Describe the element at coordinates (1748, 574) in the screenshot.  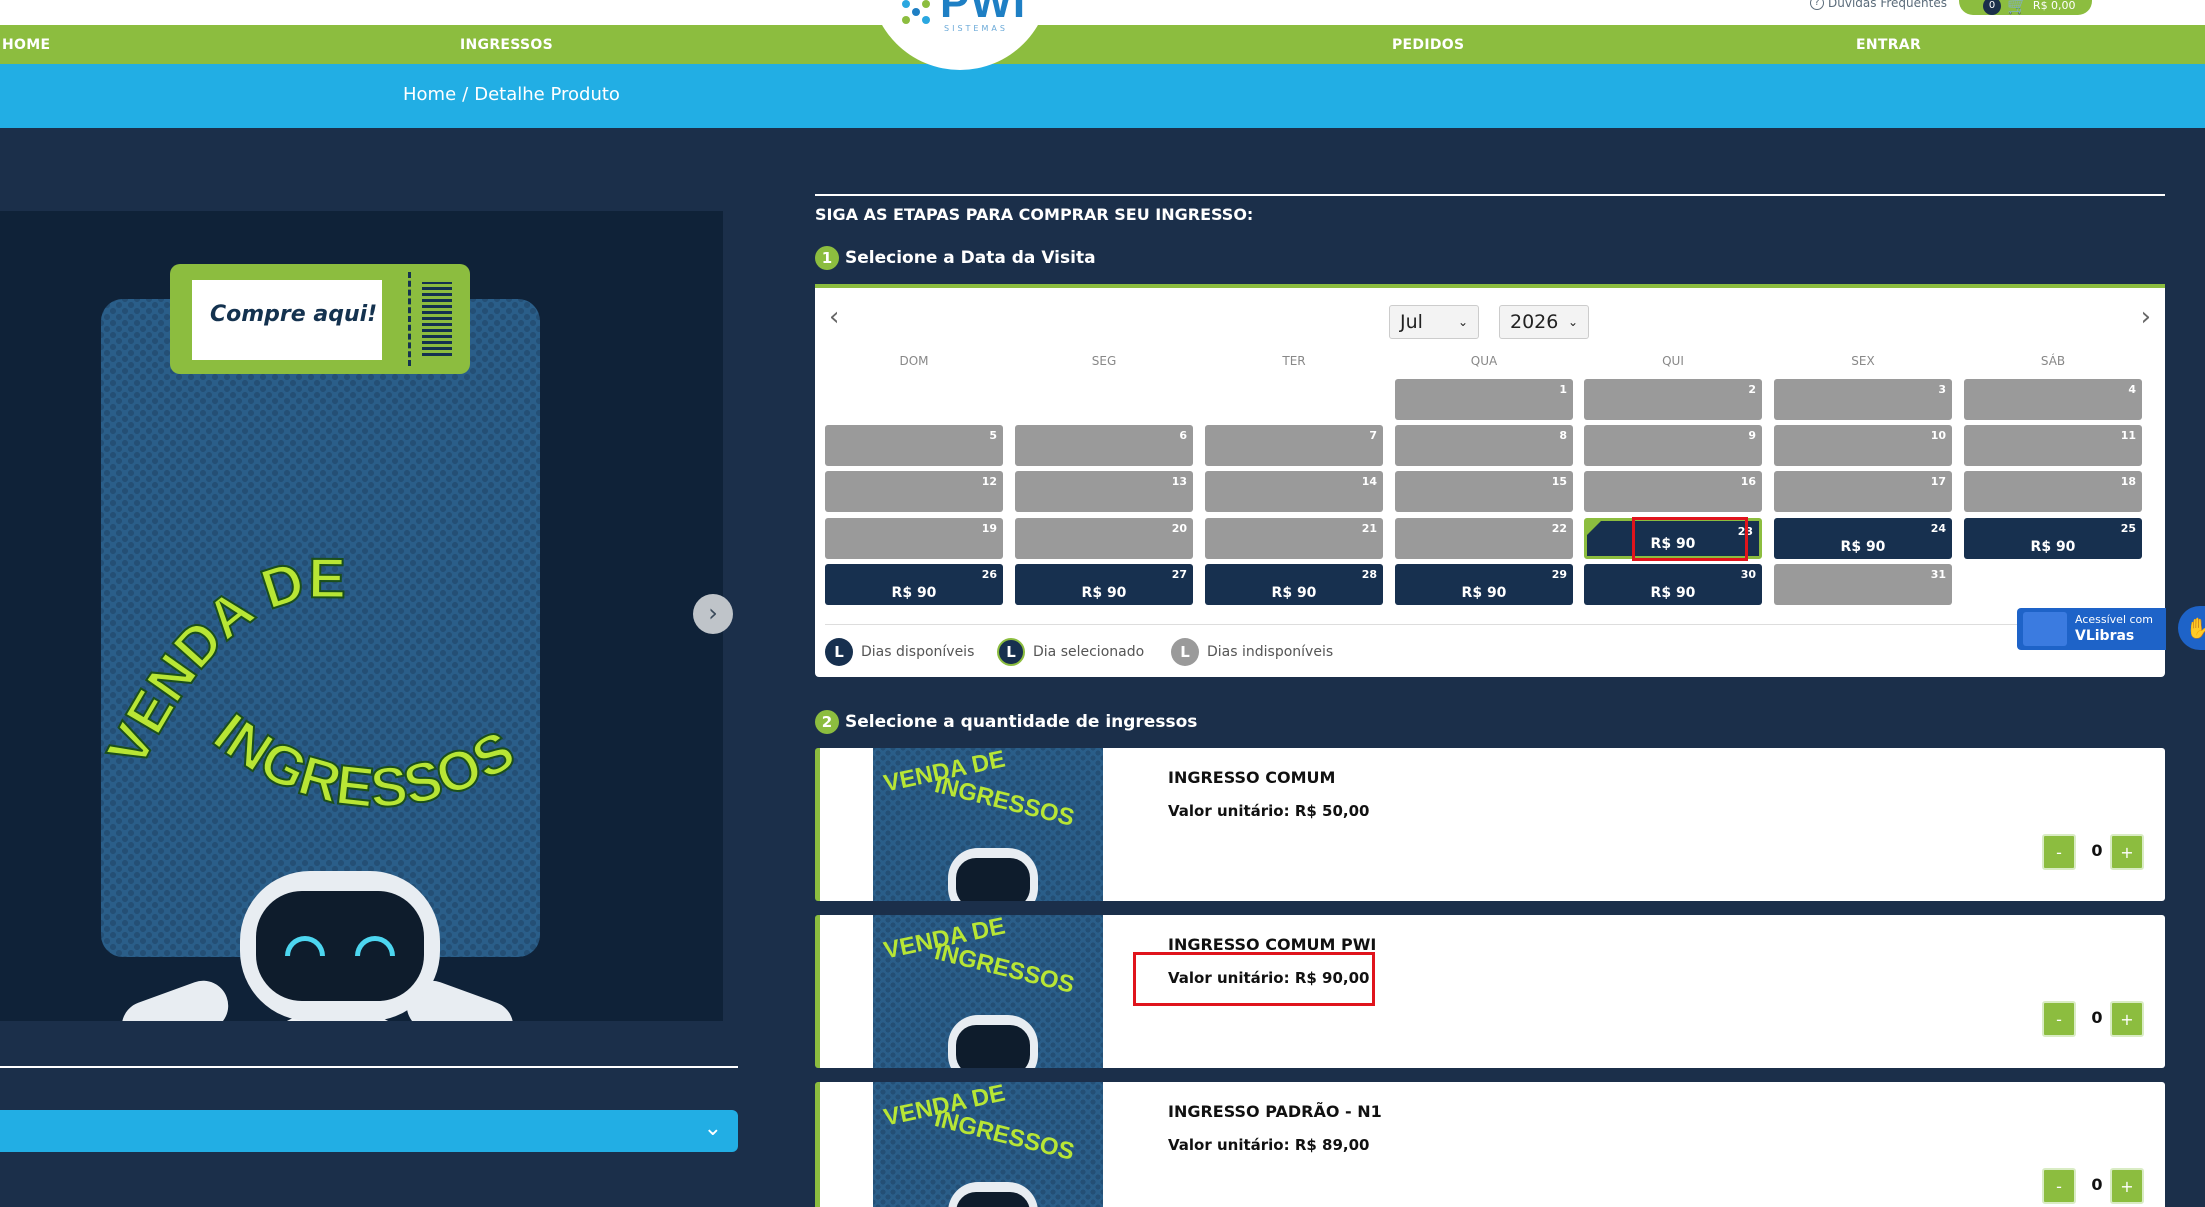
I see `day-number: 30` at that location.